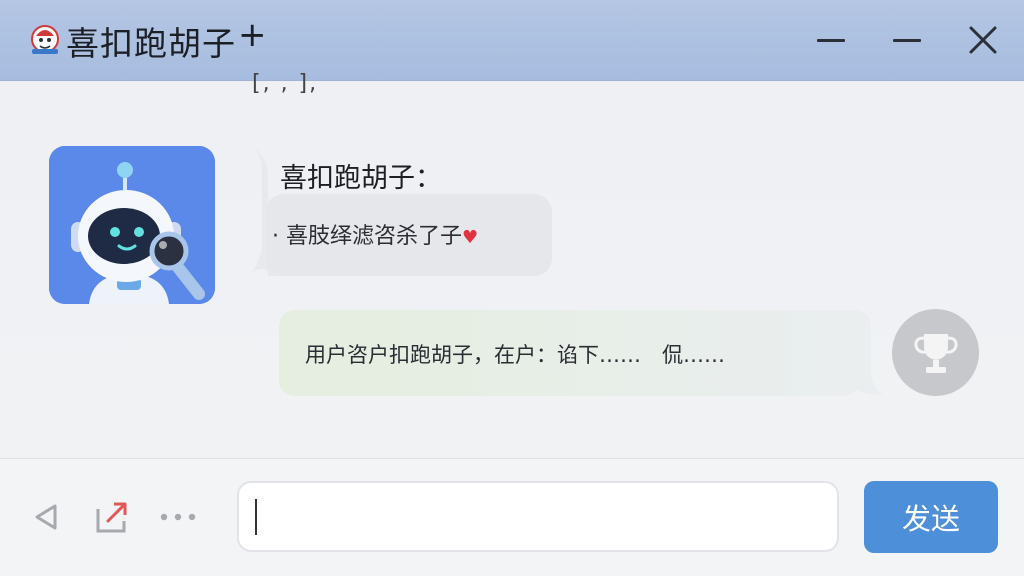 This screenshot has height=576, width=1024. Describe the element at coordinates (538, 516) in the screenshot. I see `message-input` at that location.